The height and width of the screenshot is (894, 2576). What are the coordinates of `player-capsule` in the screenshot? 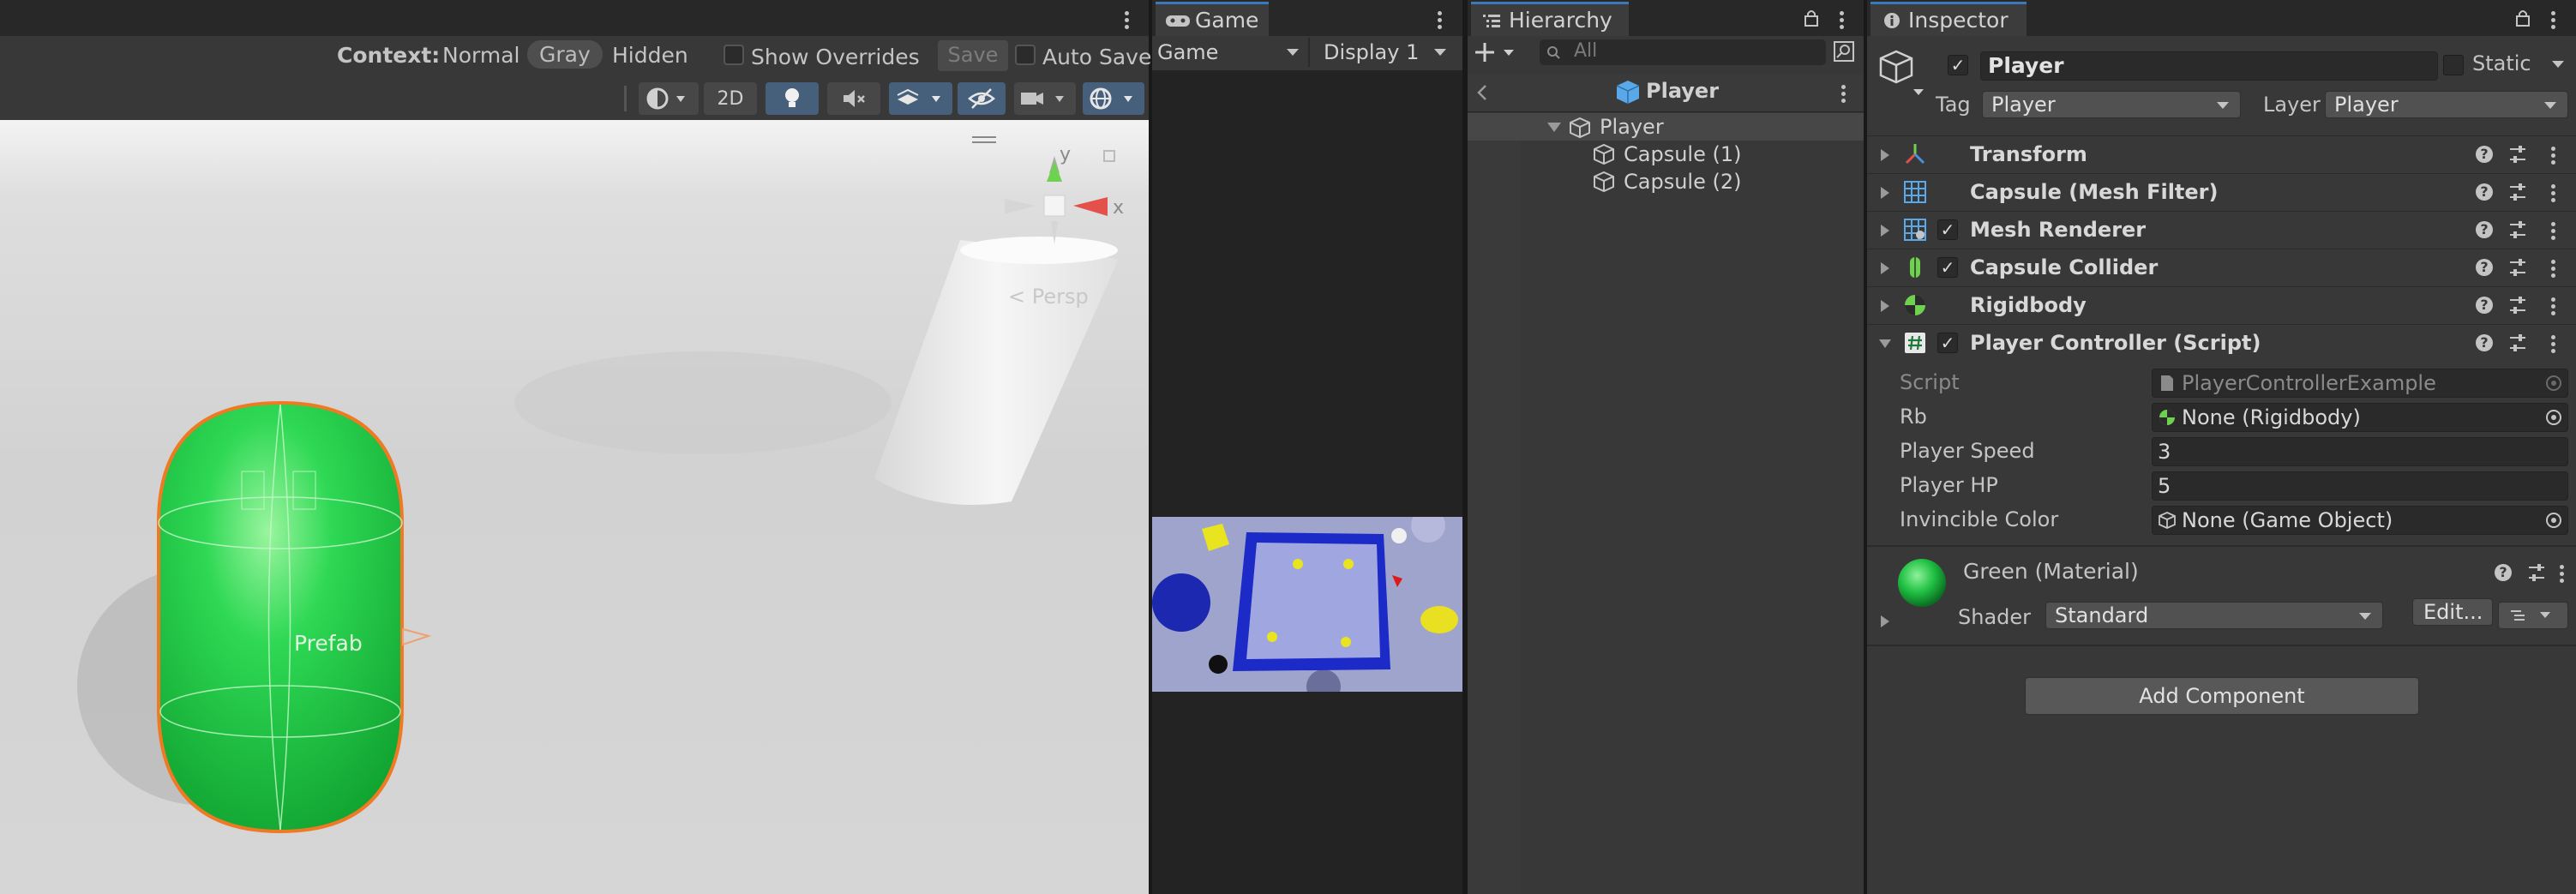 It's located at (280, 580).